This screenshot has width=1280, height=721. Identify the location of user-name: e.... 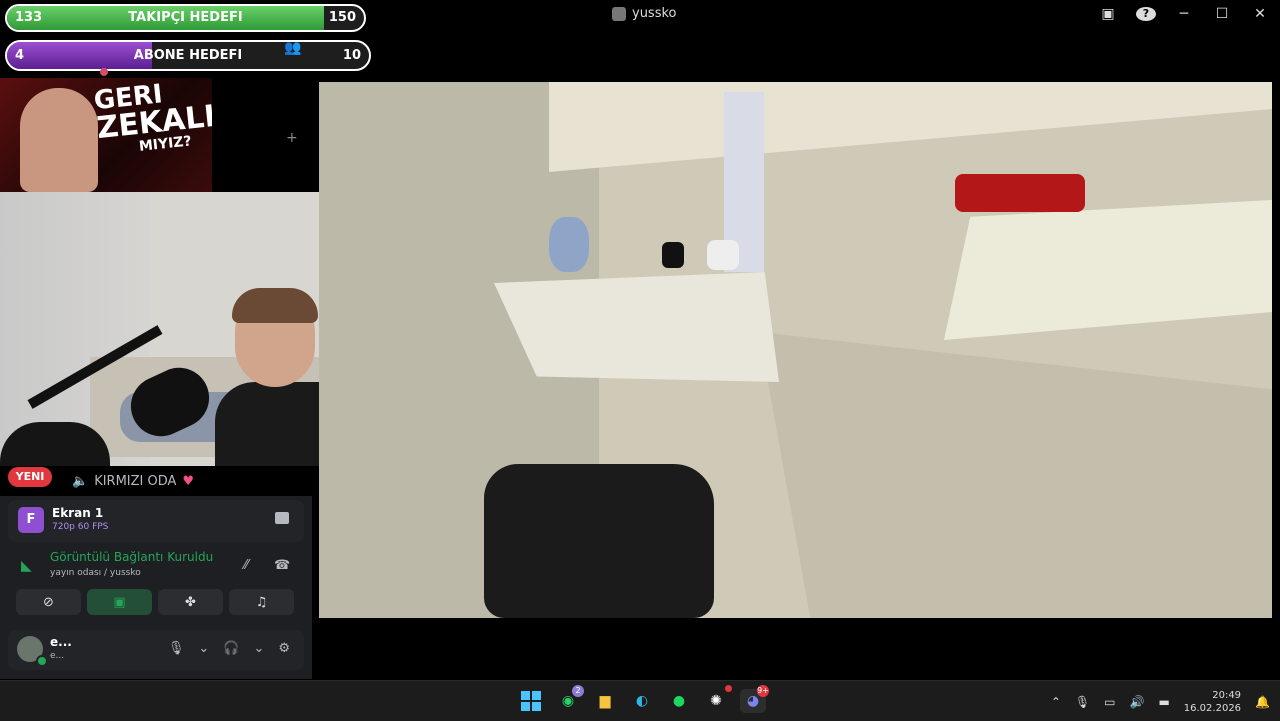
(61, 642).